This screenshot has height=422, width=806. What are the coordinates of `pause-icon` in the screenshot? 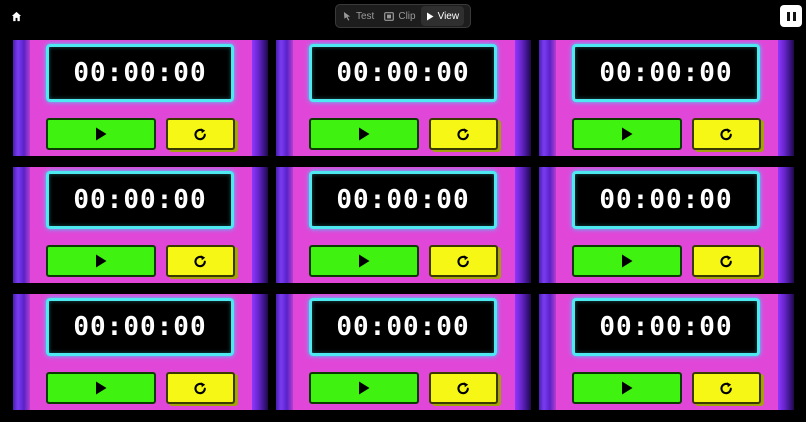 It's located at (788, 16).